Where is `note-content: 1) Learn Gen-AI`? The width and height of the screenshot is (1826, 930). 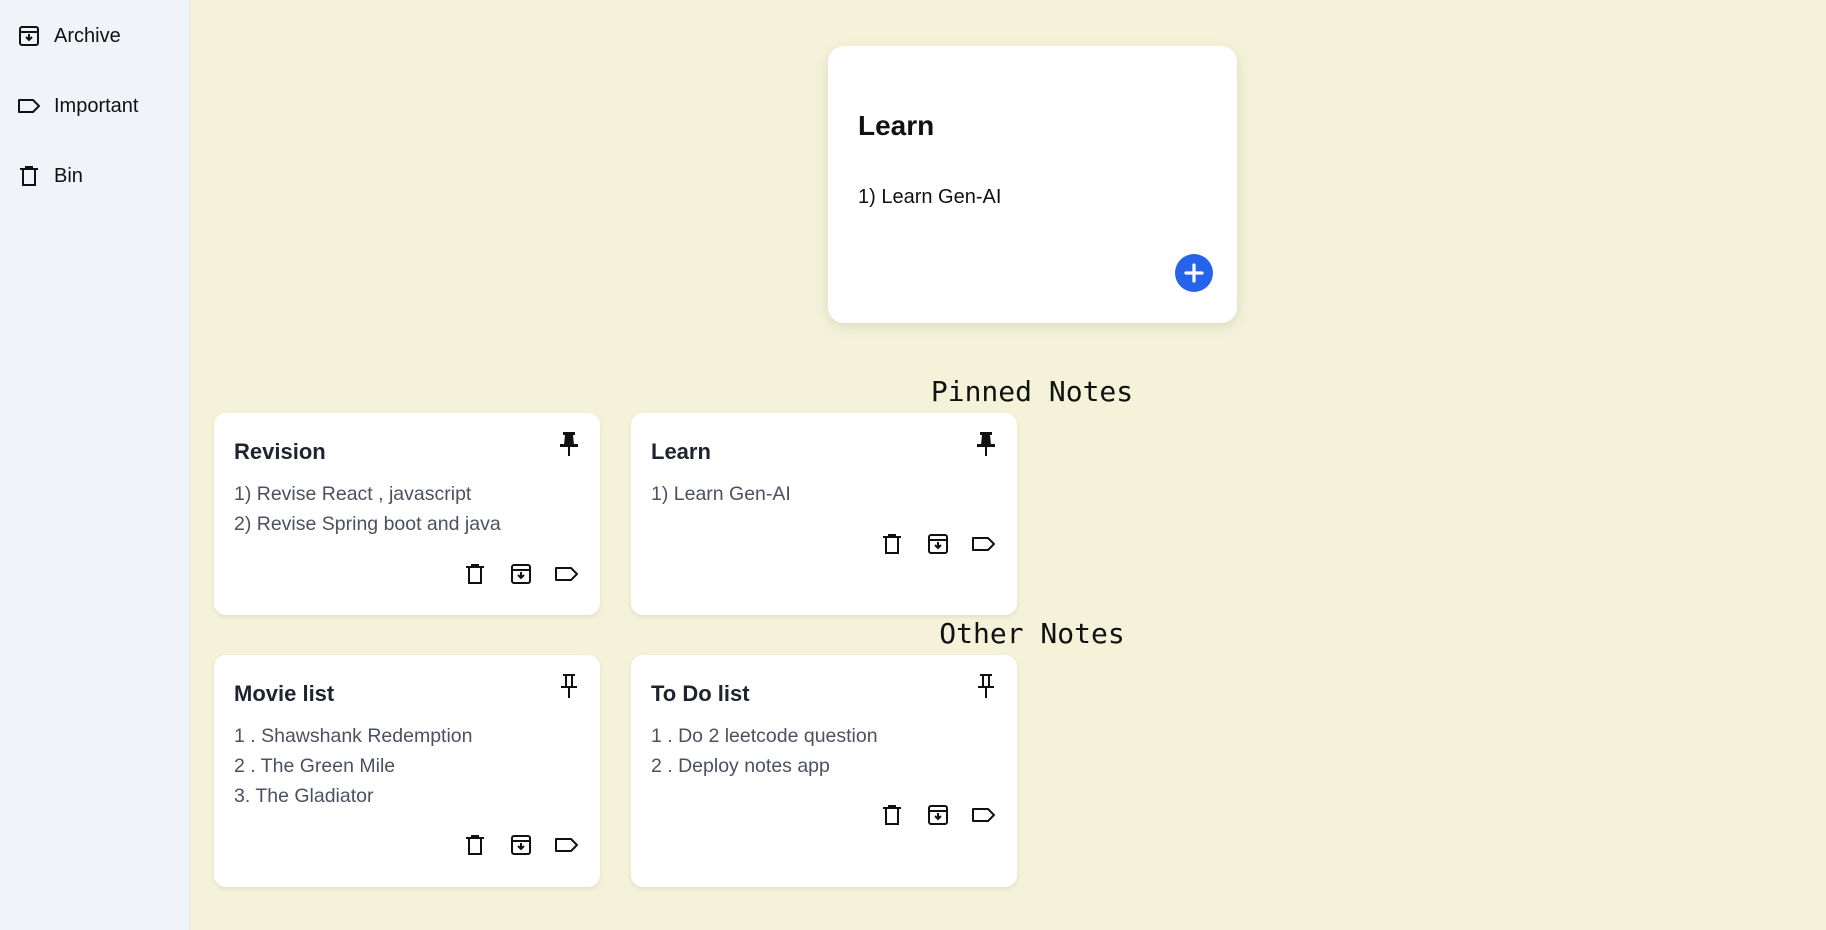 note-content: 1) Learn Gen-AI is located at coordinates (721, 494).